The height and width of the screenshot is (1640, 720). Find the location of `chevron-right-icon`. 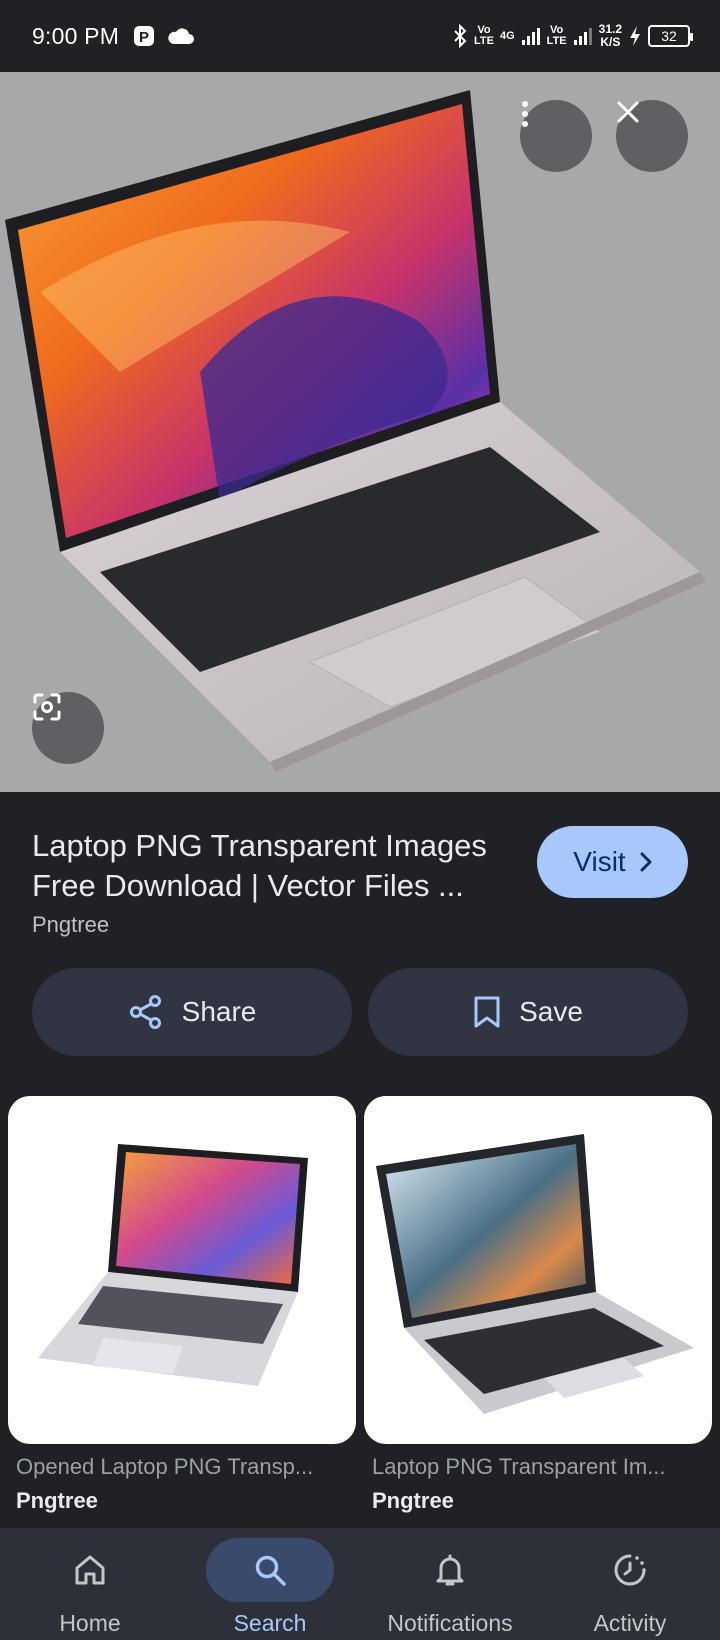

chevron-right-icon is located at coordinates (646, 862).